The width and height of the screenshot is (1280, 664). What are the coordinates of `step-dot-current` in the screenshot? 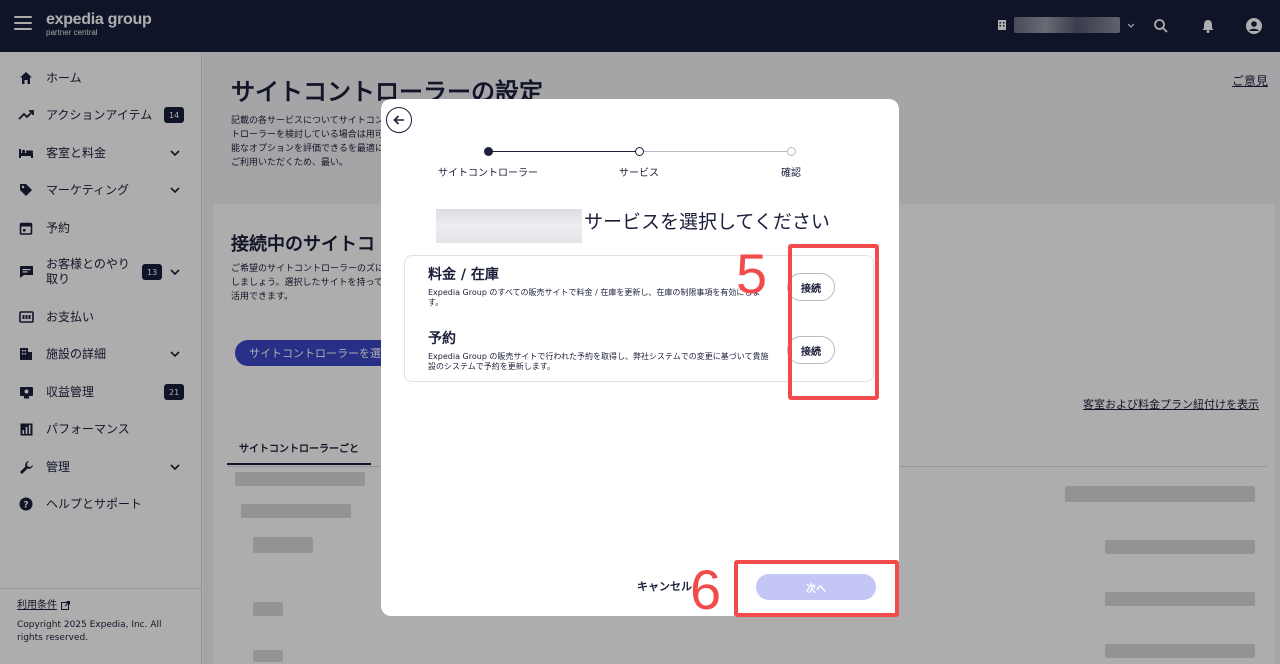 It's located at (639, 151).